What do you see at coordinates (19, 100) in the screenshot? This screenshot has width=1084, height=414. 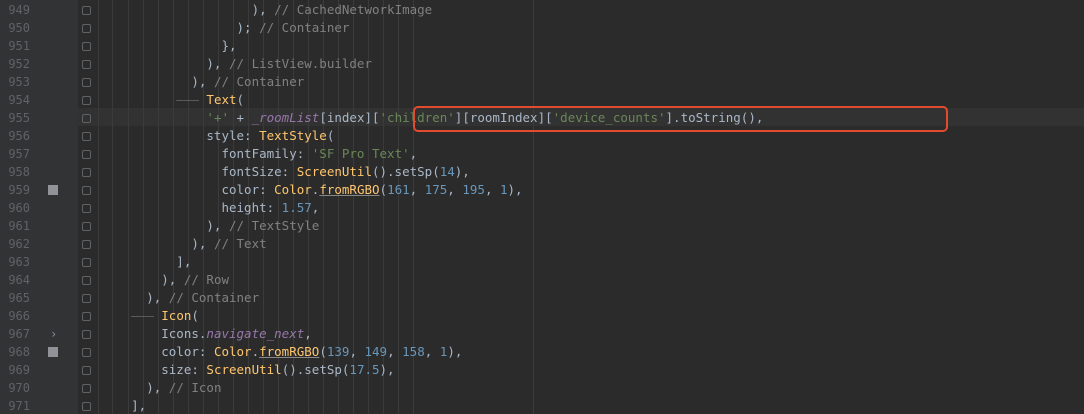 I see `line-number: 954` at bounding box center [19, 100].